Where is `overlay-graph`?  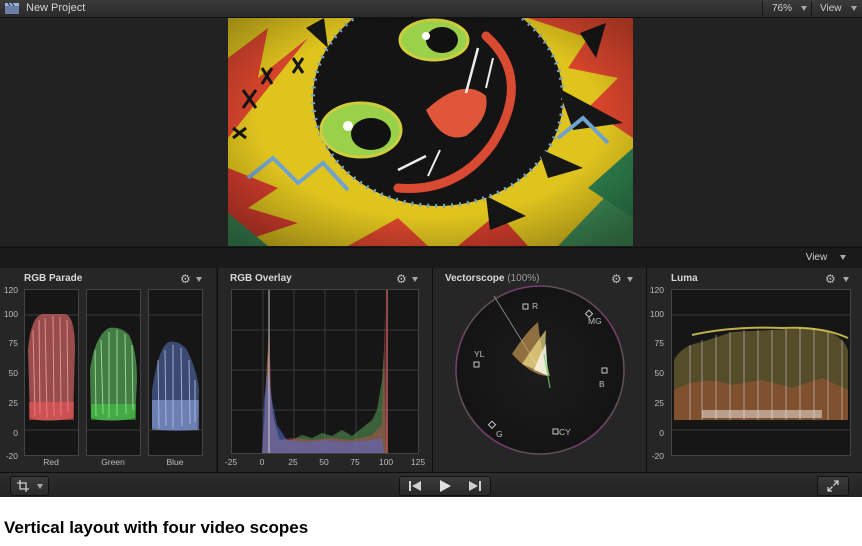
overlay-graph is located at coordinates (325, 371).